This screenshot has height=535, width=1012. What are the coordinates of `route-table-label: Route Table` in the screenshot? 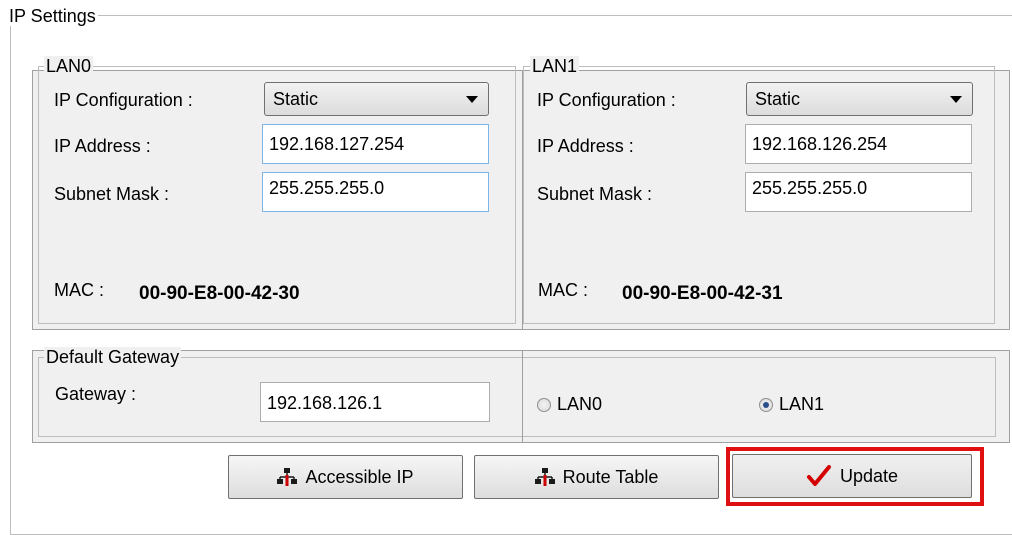 It's located at (610, 476).